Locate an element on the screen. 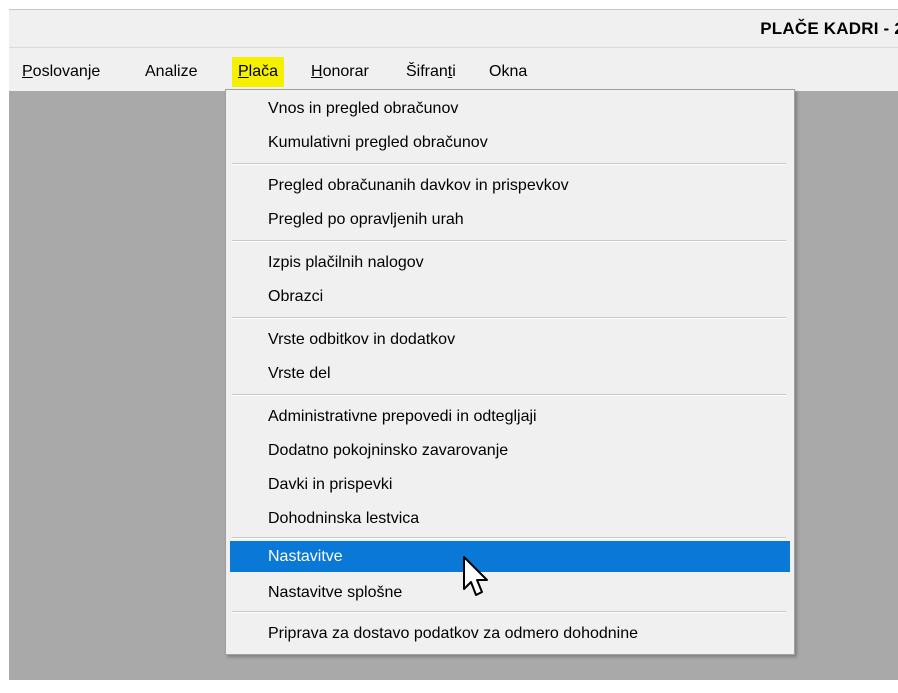 The height and width of the screenshot is (693, 898). menu-item-dohodninska-lestvica: Dohodninska lestvica is located at coordinates (510, 518).